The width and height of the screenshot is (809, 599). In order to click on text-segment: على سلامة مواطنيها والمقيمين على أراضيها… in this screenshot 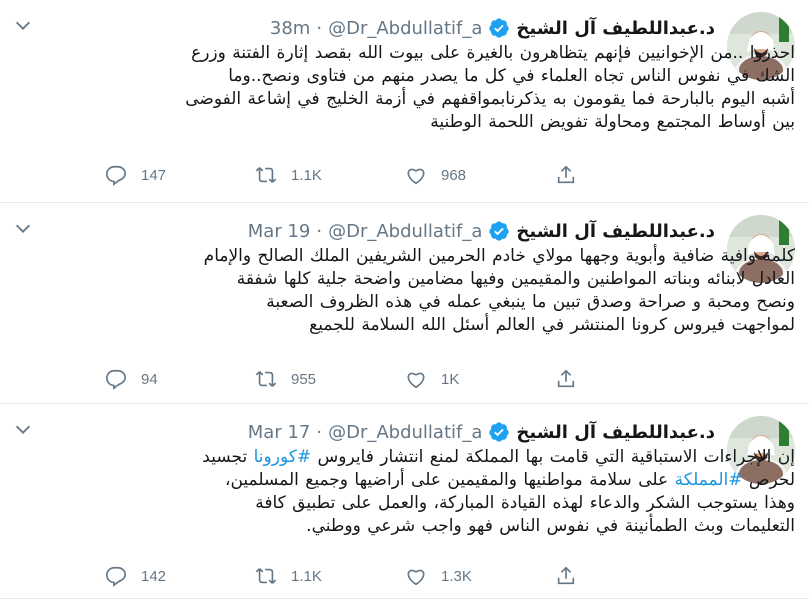, I will do `click(446, 480)`.